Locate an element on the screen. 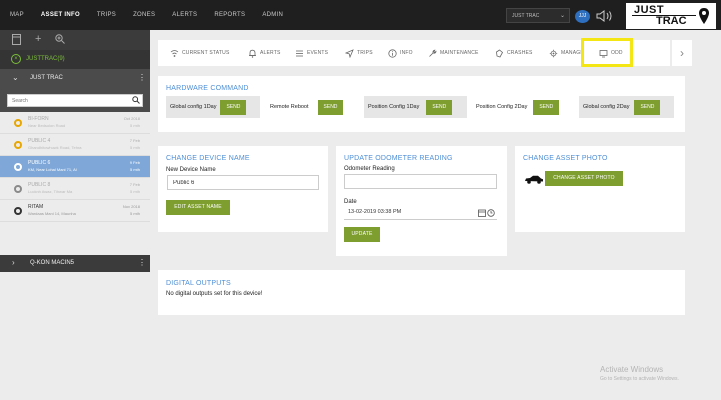 The image size is (721, 400). sidebar-toolbar: + is located at coordinates (75, 40).